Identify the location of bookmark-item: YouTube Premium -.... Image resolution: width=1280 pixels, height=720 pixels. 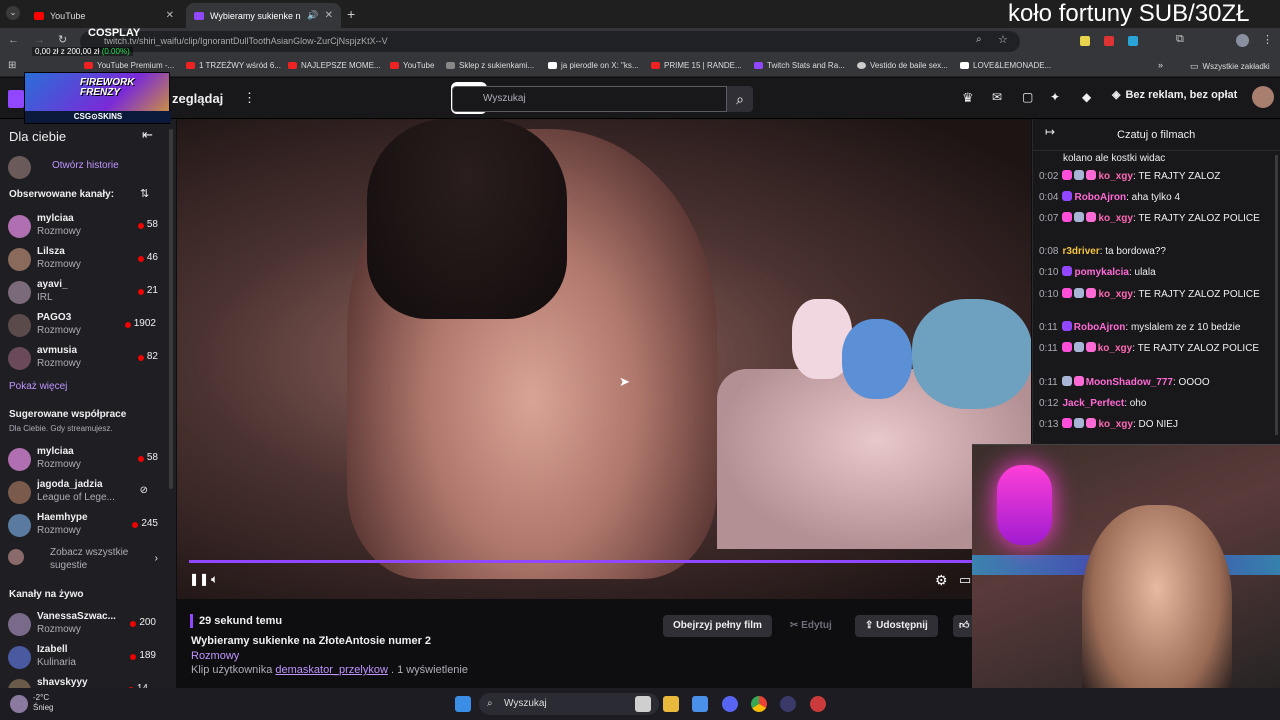
(129, 65).